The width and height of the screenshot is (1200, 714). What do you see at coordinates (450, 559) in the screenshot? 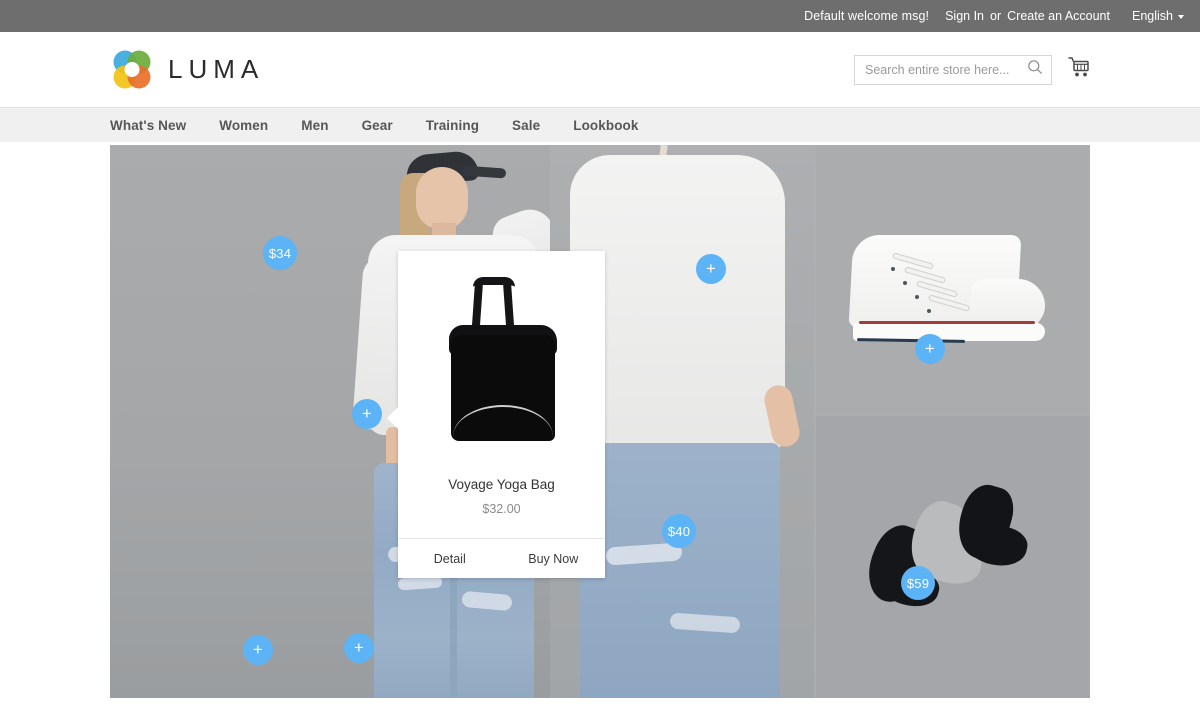
I see `popup-detail-button: Detail` at bounding box center [450, 559].